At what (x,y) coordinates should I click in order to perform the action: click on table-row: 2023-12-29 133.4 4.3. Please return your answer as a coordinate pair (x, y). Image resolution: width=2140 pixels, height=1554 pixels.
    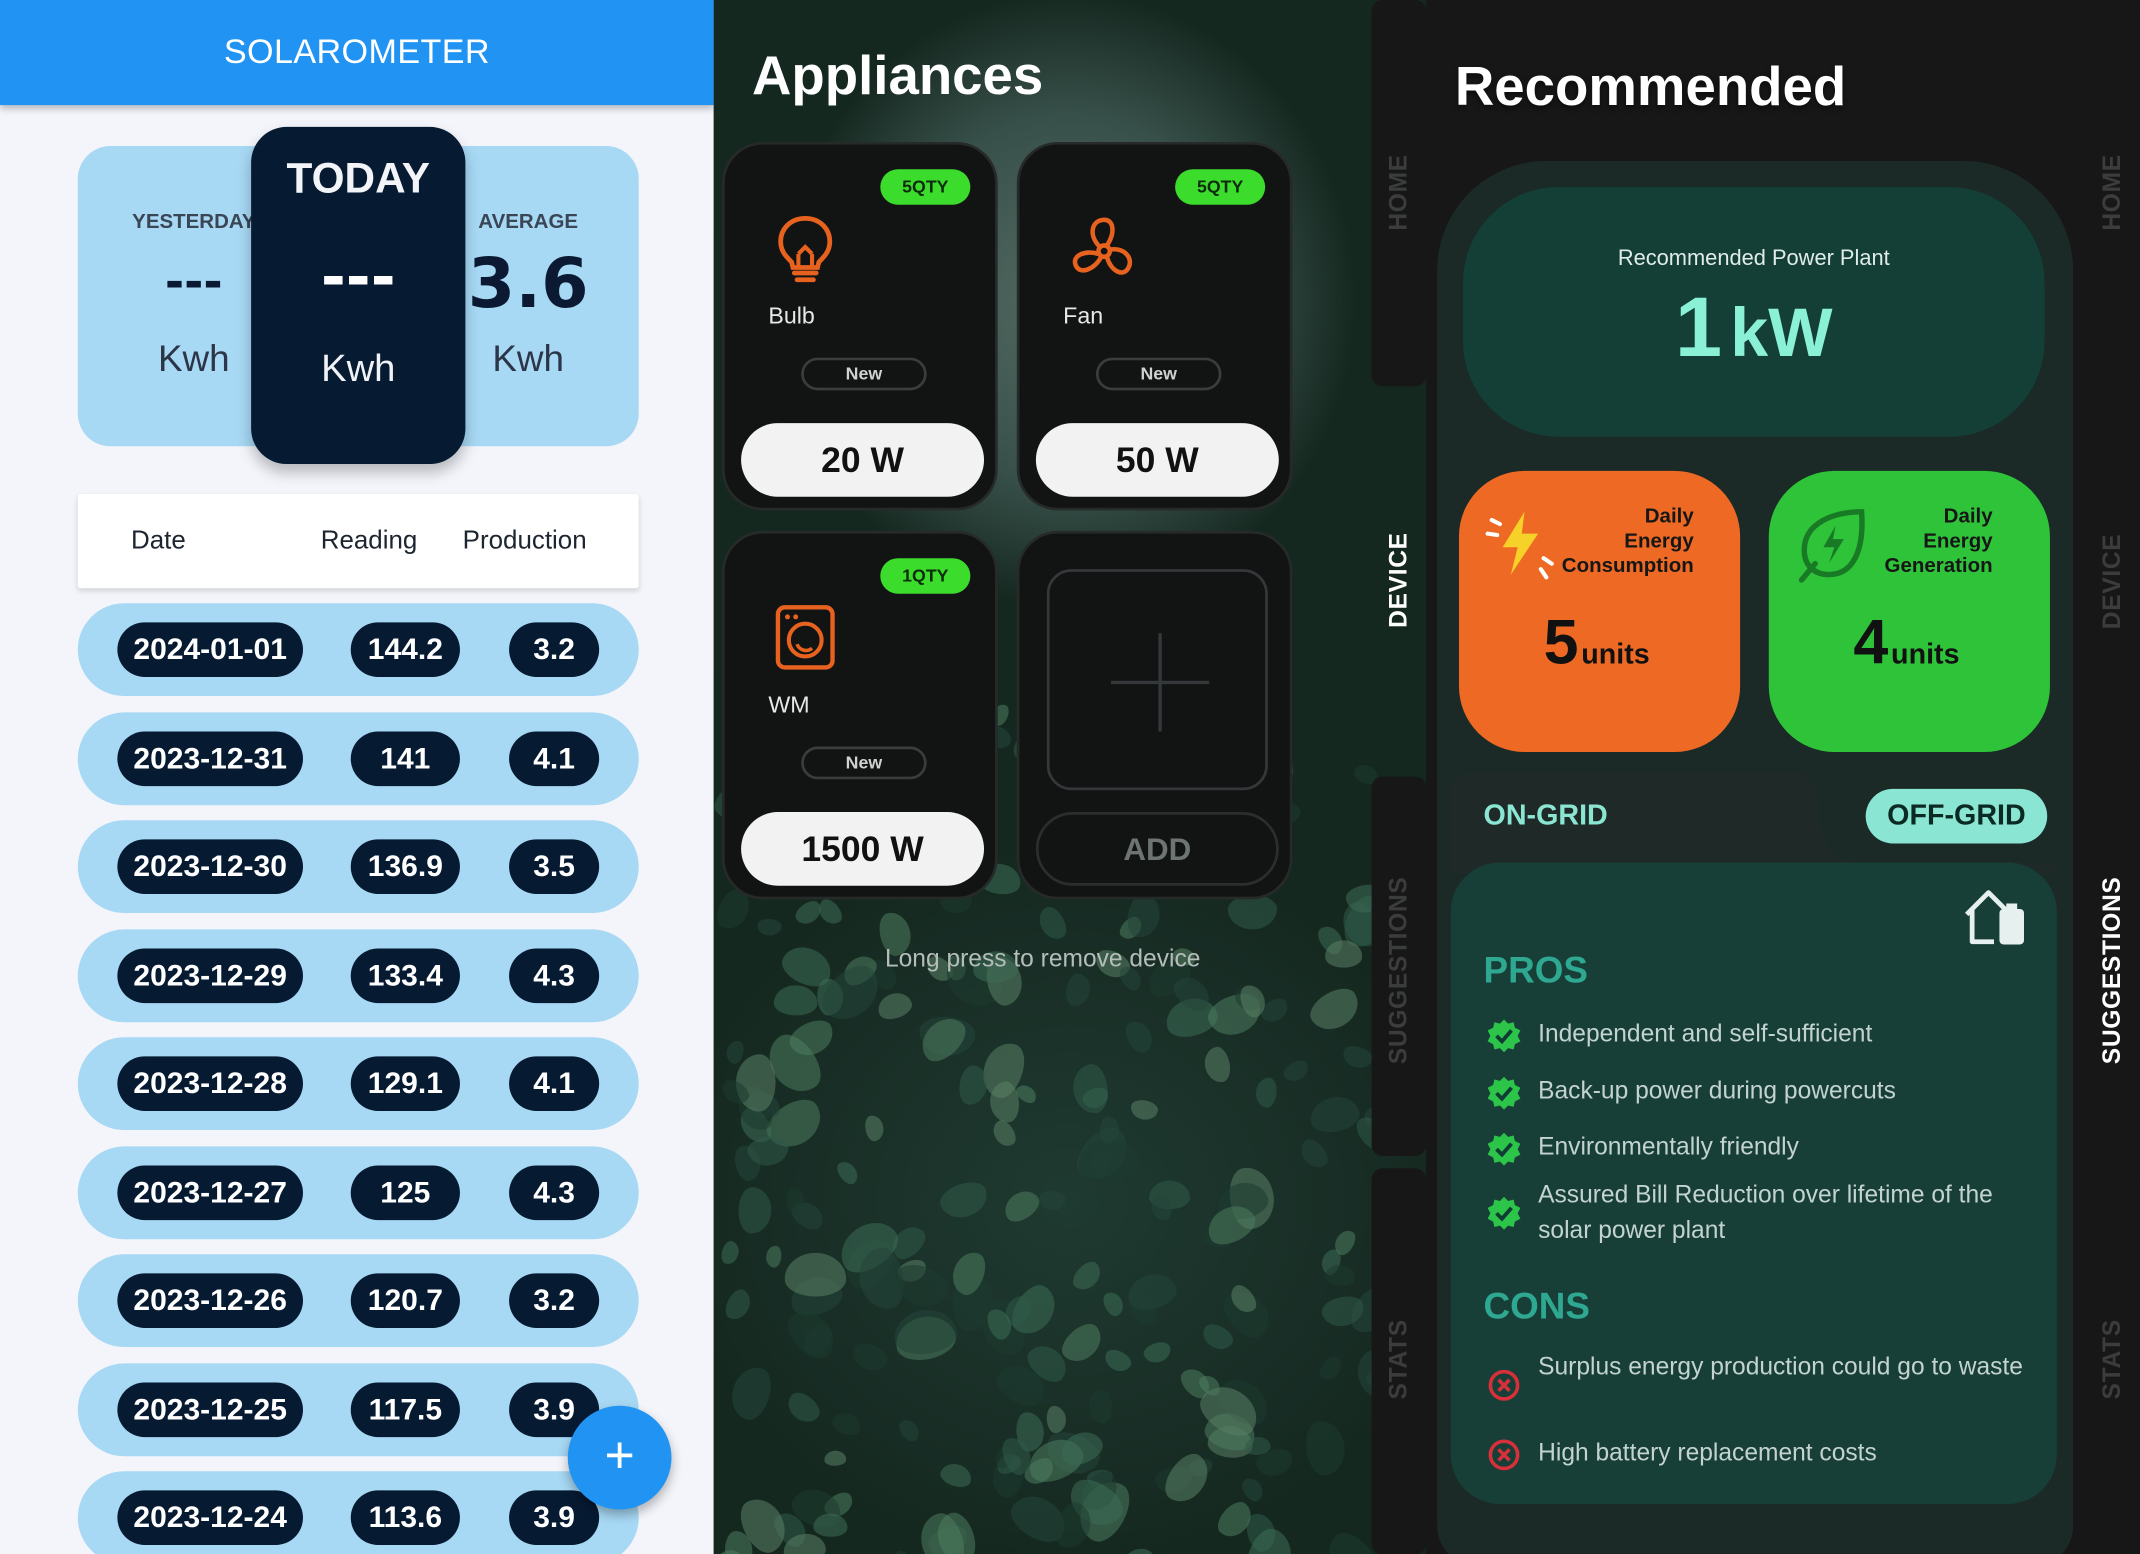
    Looking at the image, I should click on (358, 975).